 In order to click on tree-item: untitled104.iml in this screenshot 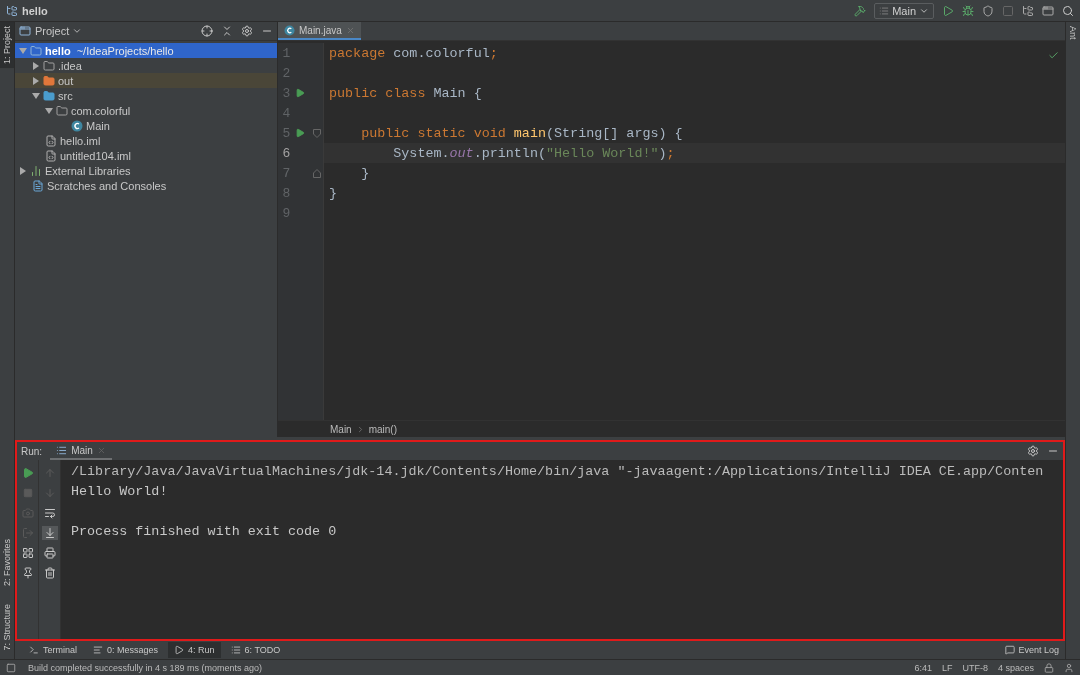, I will do `click(146, 155)`.